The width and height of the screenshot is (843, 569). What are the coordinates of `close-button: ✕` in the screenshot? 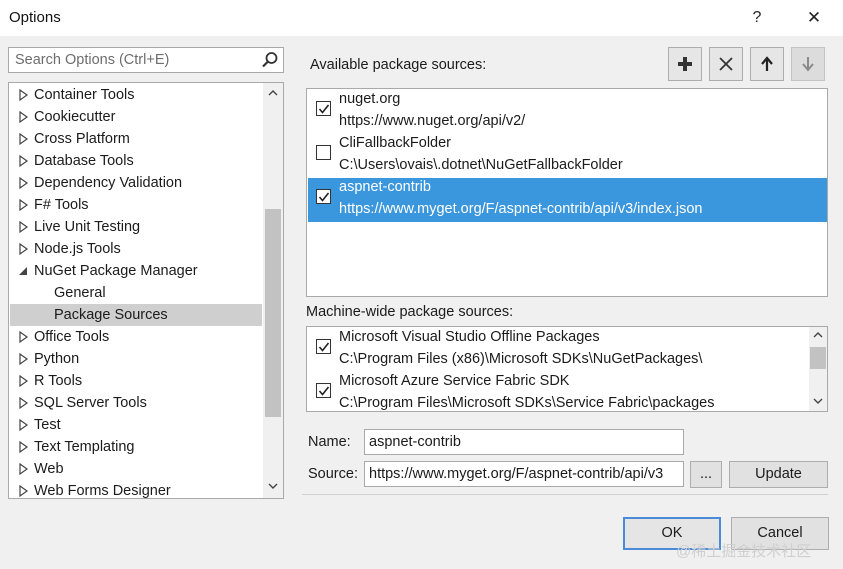 It's located at (814, 18).